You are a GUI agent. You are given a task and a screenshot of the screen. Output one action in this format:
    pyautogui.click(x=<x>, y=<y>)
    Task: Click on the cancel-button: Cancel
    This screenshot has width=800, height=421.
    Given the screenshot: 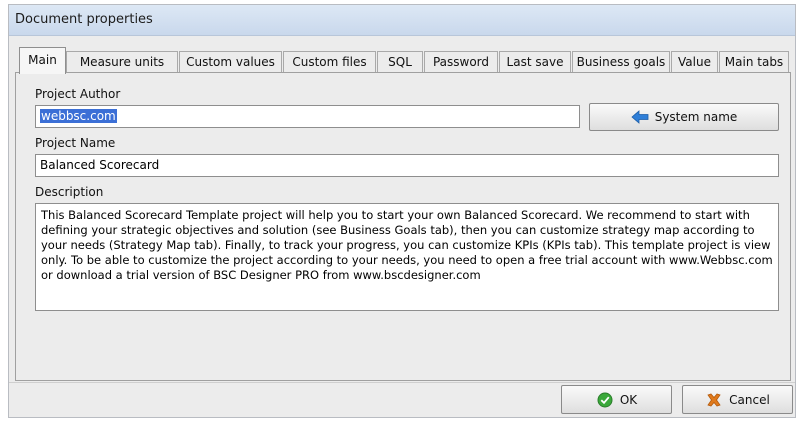 What is the action you would take?
    pyautogui.click(x=737, y=399)
    